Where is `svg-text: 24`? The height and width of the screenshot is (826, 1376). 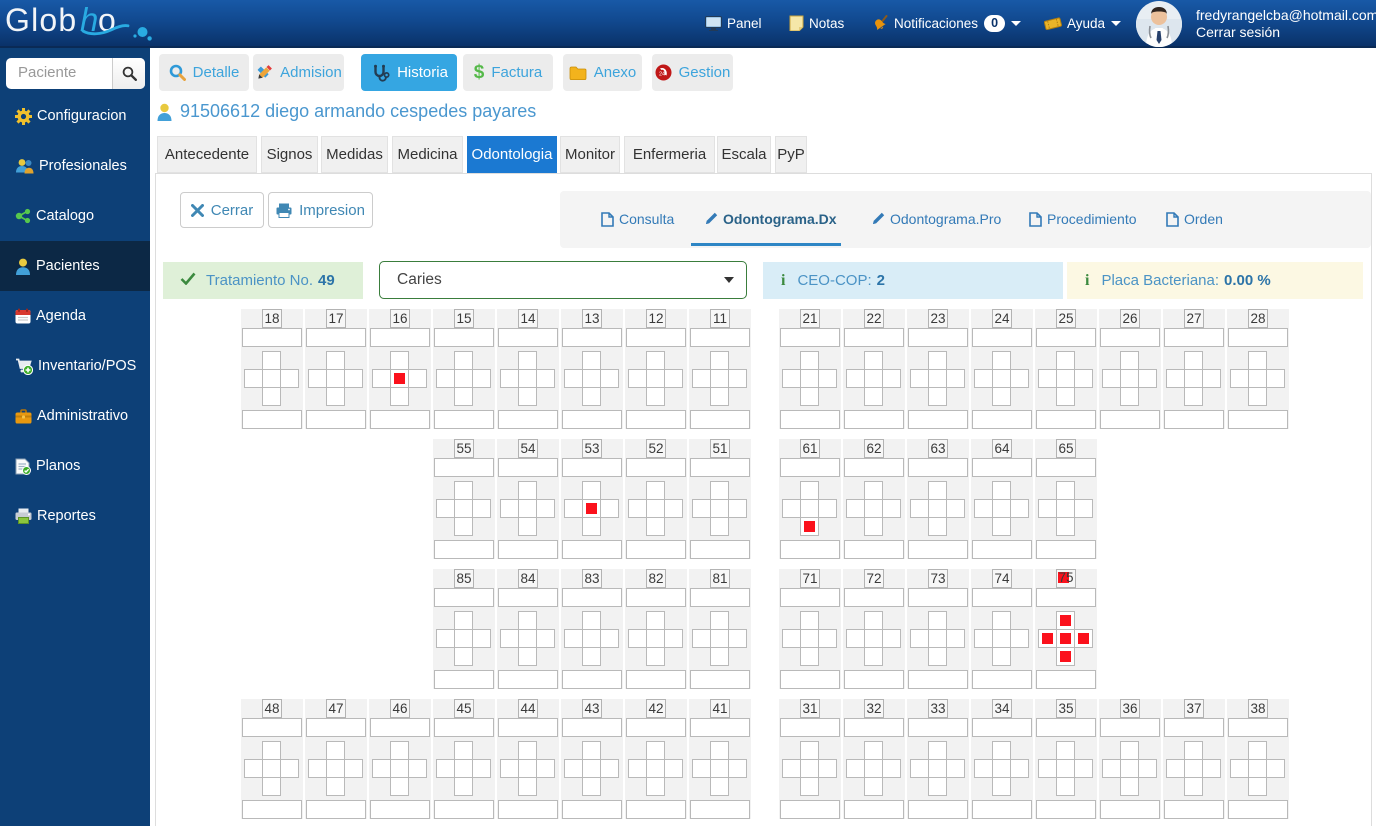 svg-text: 24 is located at coordinates (662, 75).